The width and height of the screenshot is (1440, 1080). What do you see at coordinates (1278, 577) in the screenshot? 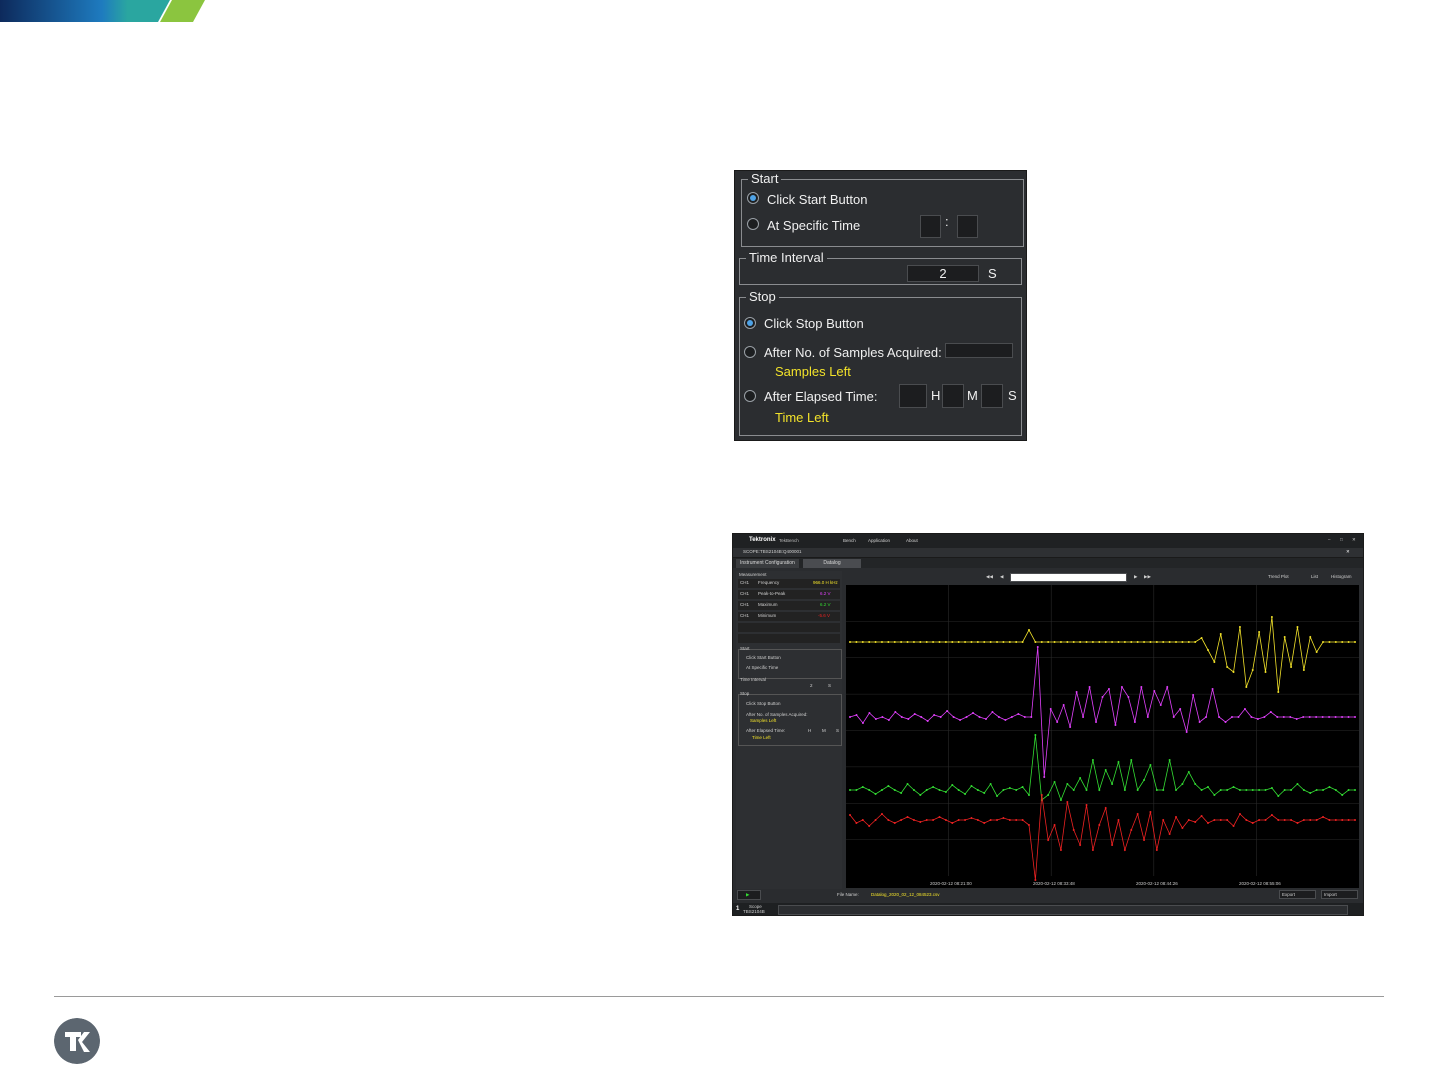
I see `view-trend-plot: Trend Plot` at bounding box center [1278, 577].